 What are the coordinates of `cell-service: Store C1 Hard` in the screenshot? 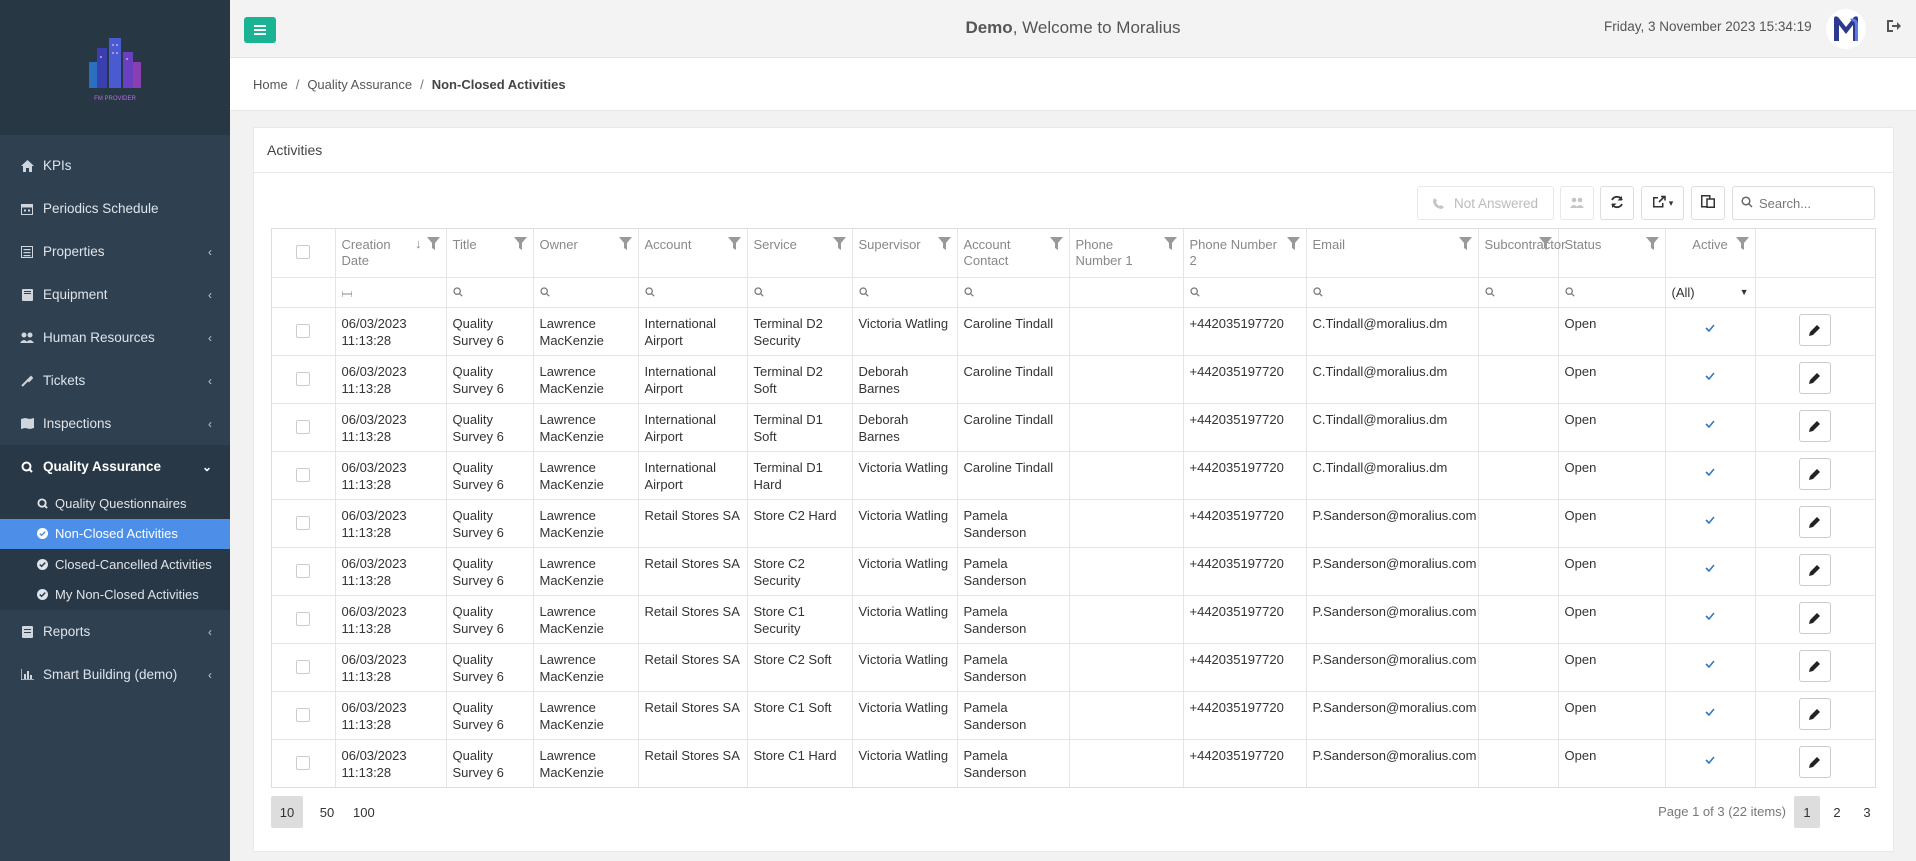 It's located at (800, 762).